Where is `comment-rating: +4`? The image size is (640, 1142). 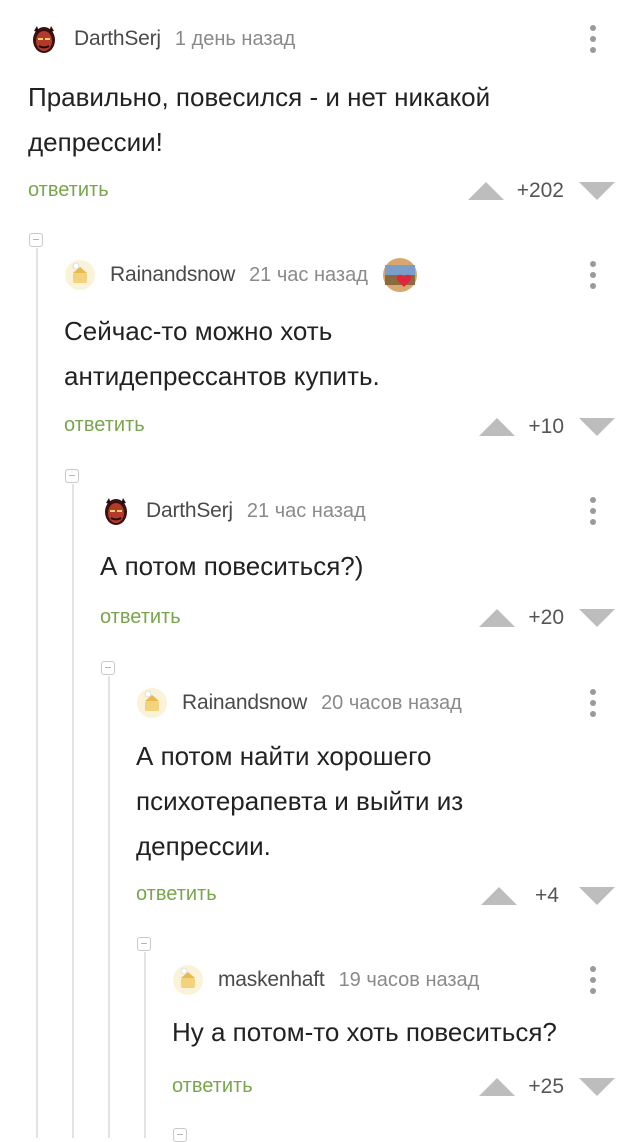
comment-rating: +4 is located at coordinates (547, 895).